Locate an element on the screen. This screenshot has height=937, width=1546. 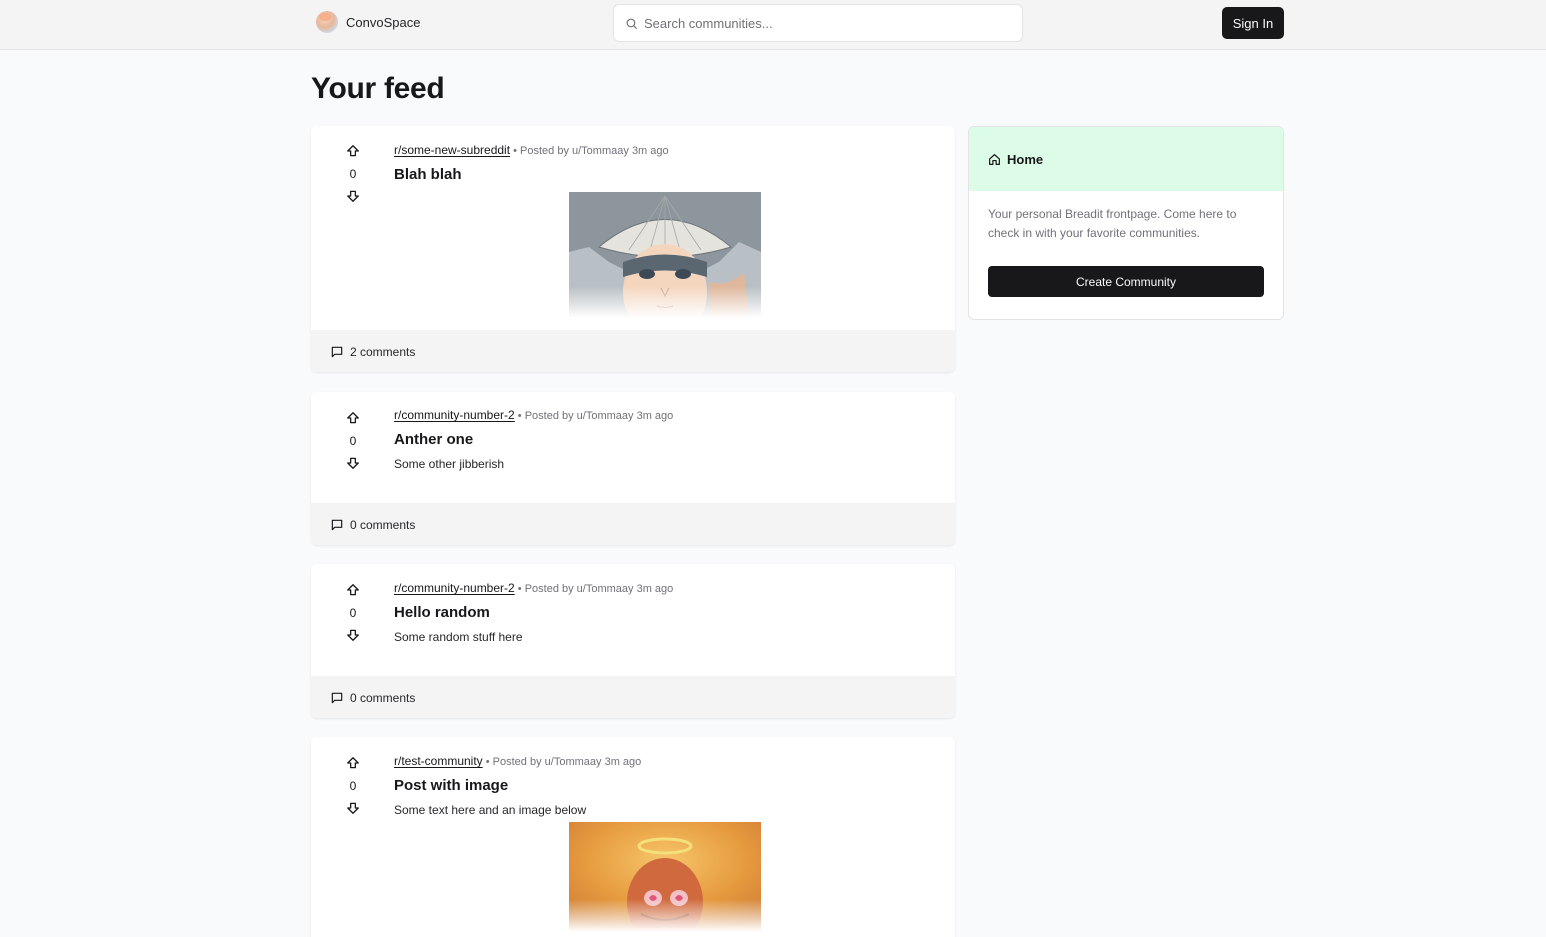
top-navbar: ConvoSpace Sign In is located at coordinates (773, 25).